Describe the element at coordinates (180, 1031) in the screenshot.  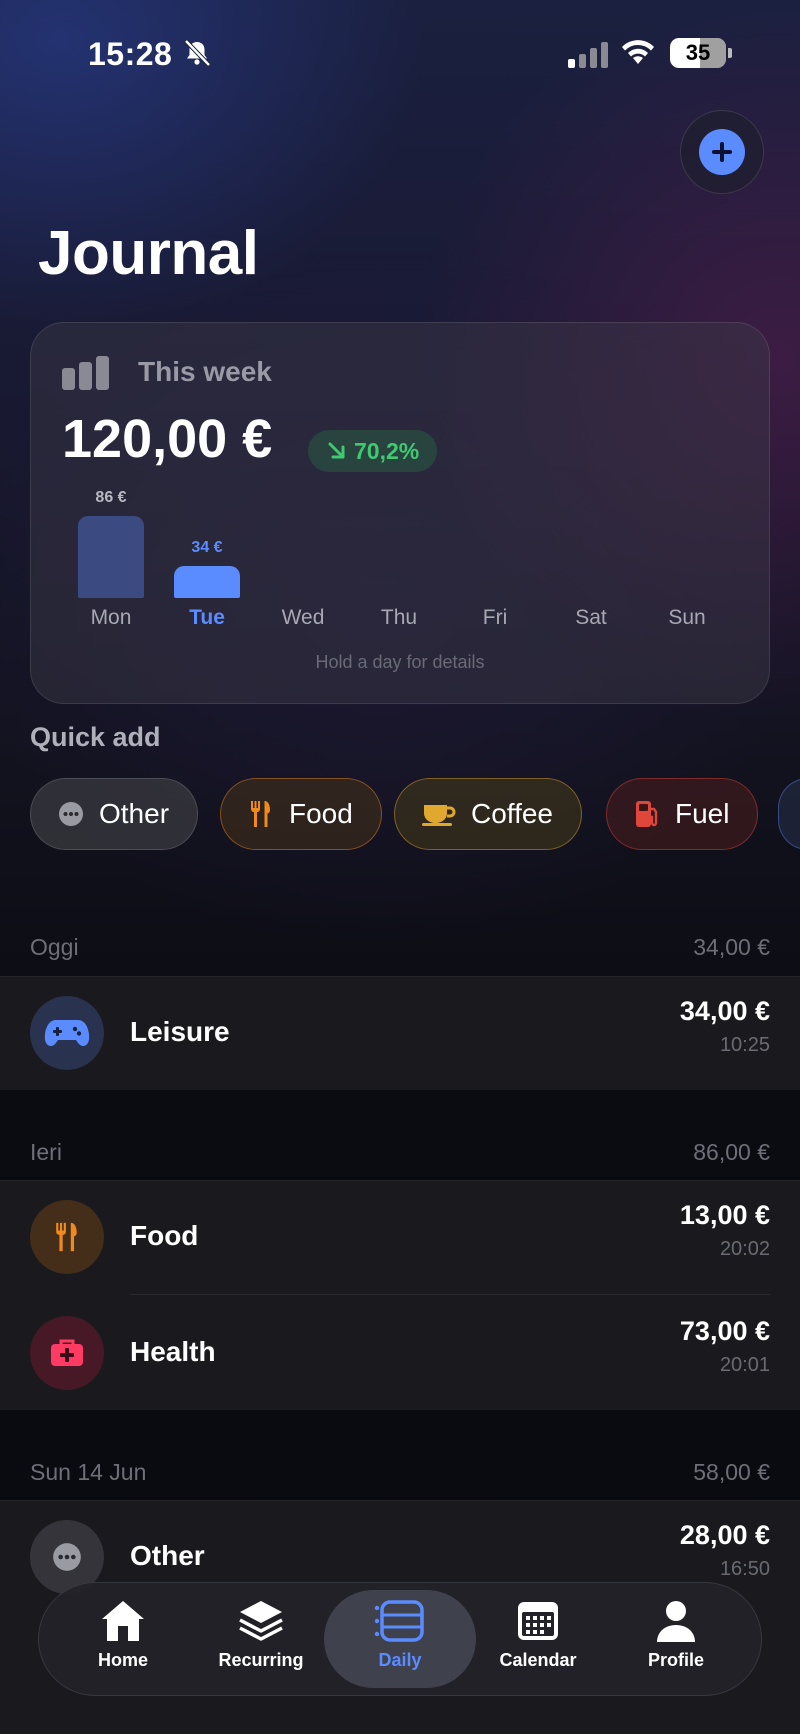
I see `transaction-name: Leisure` at that location.